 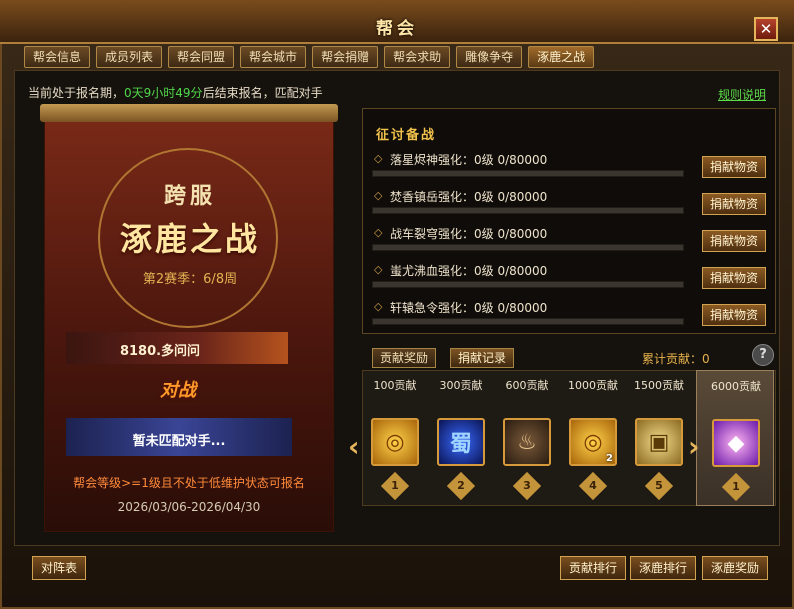 I want to click on treasure-chest-icon: ▣, so click(x=659, y=442).